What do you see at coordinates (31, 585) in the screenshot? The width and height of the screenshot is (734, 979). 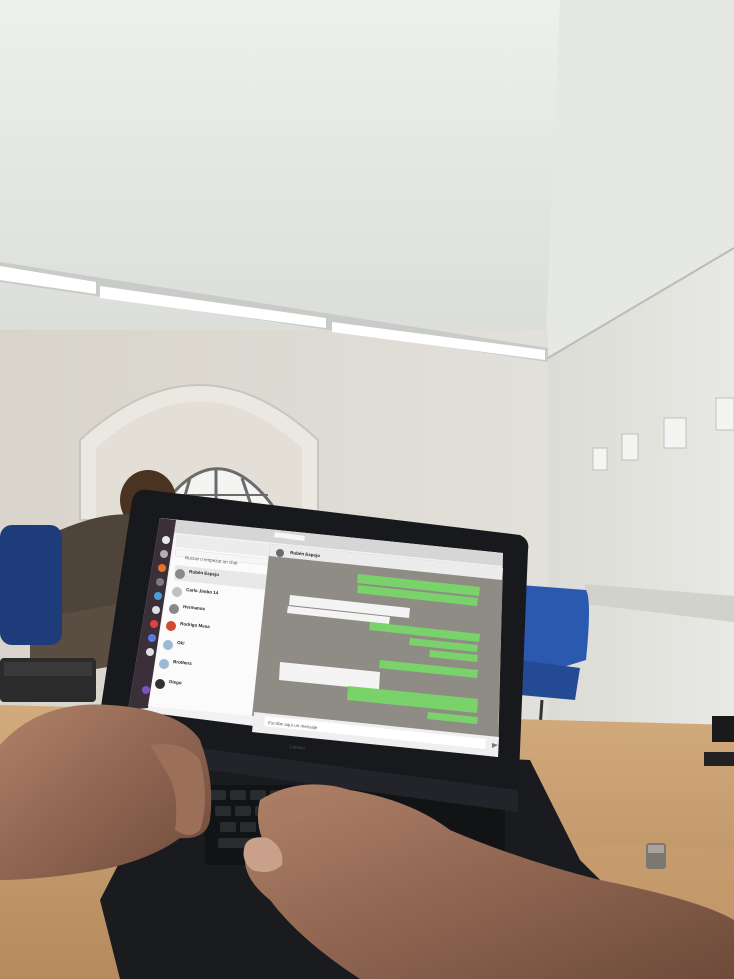 I see `chair` at bounding box center [31, 585].